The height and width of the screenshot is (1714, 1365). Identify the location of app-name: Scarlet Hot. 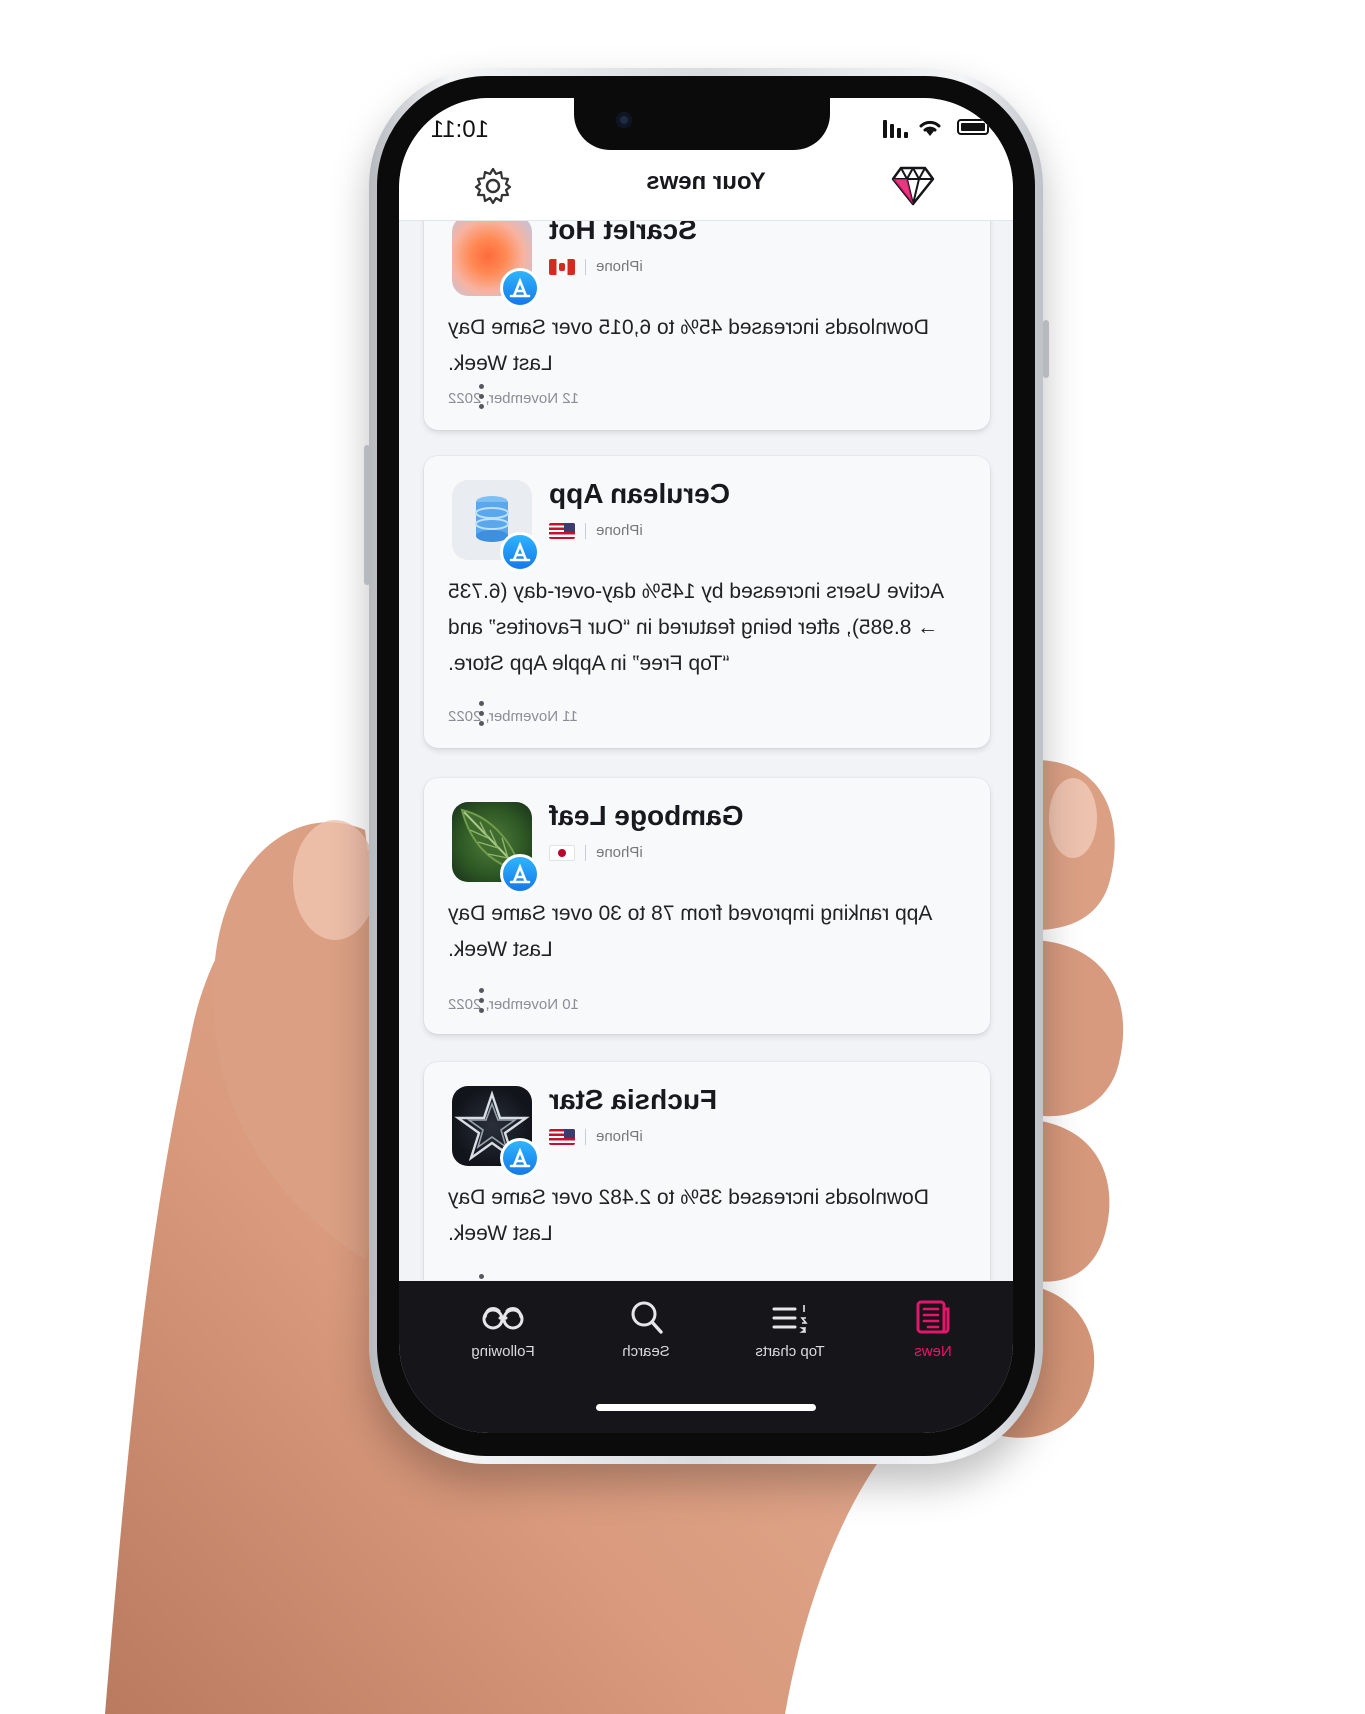
(623, 232).